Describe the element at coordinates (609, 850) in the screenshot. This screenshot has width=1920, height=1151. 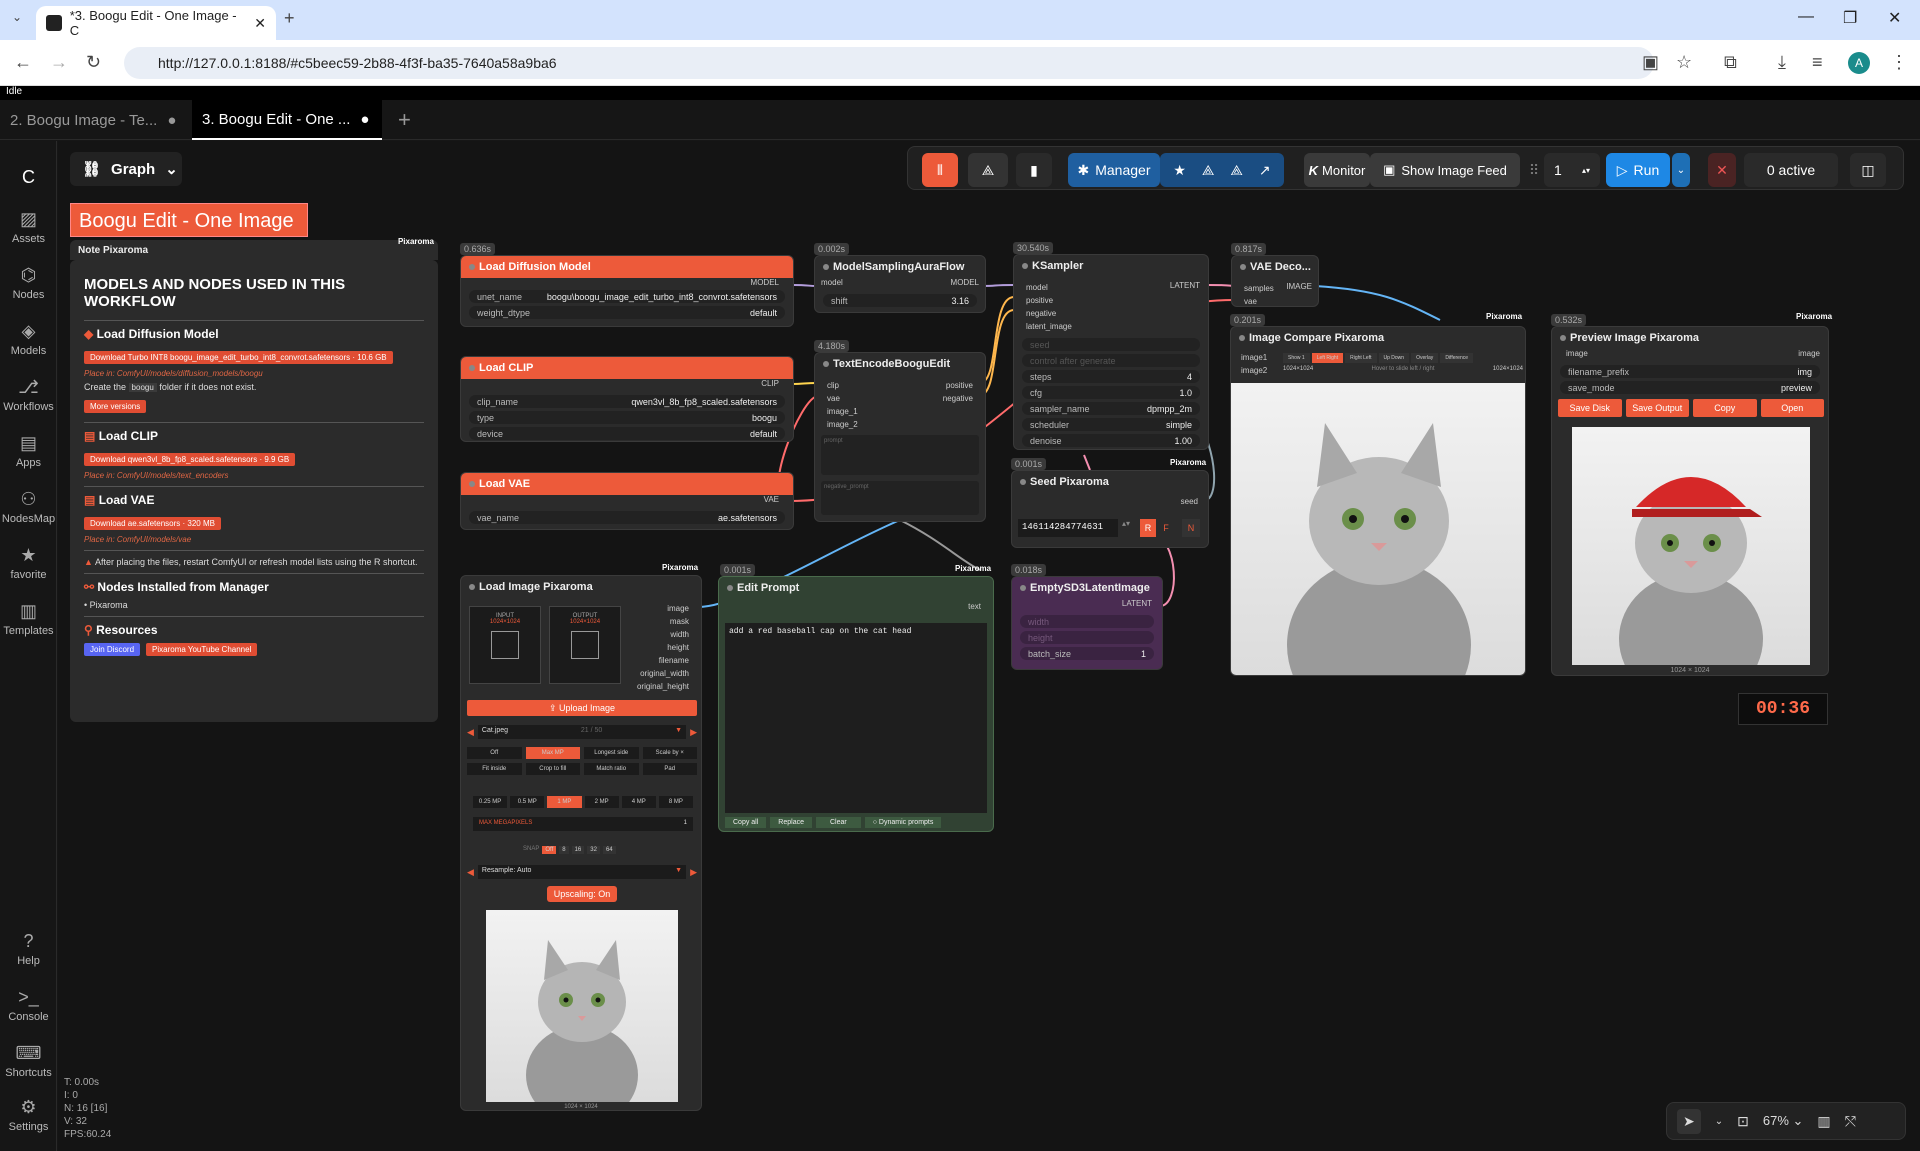
I see `snap-button: 64` at that location.